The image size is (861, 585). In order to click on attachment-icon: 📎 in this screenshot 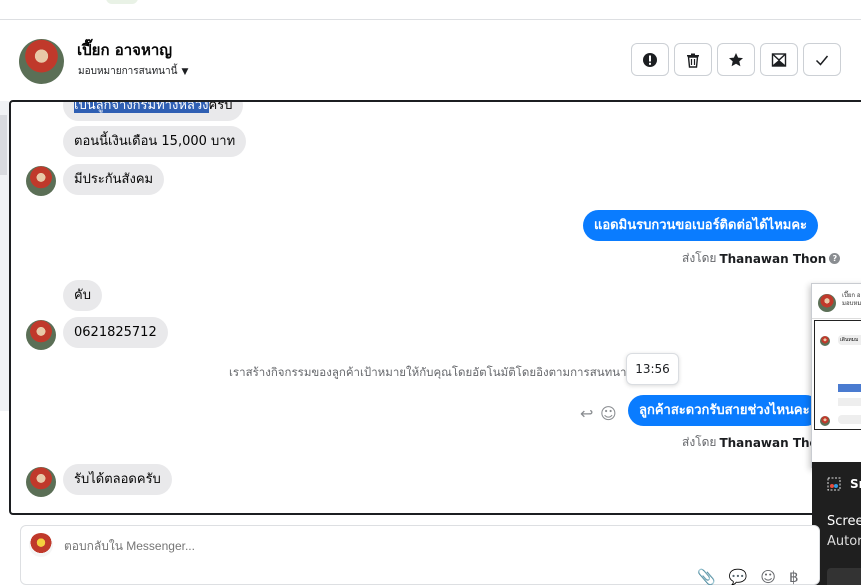, I will do `click(706, 576)`.